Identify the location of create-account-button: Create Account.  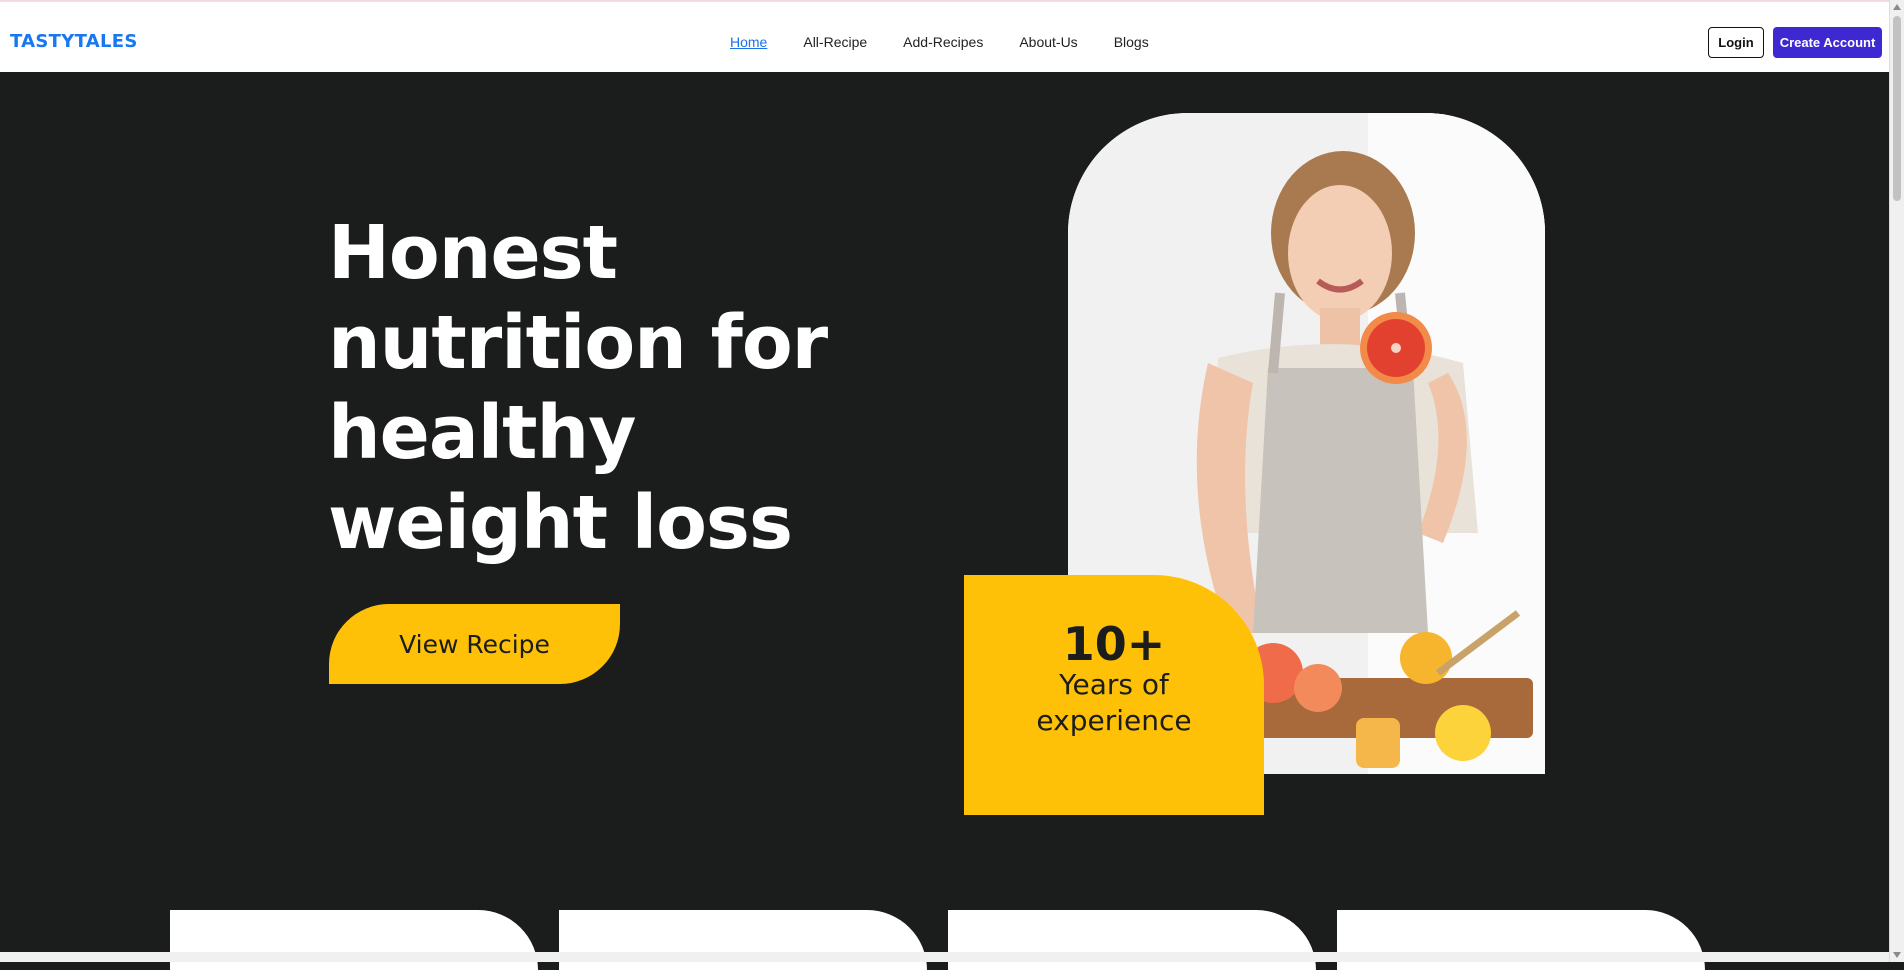
(1827, 42).